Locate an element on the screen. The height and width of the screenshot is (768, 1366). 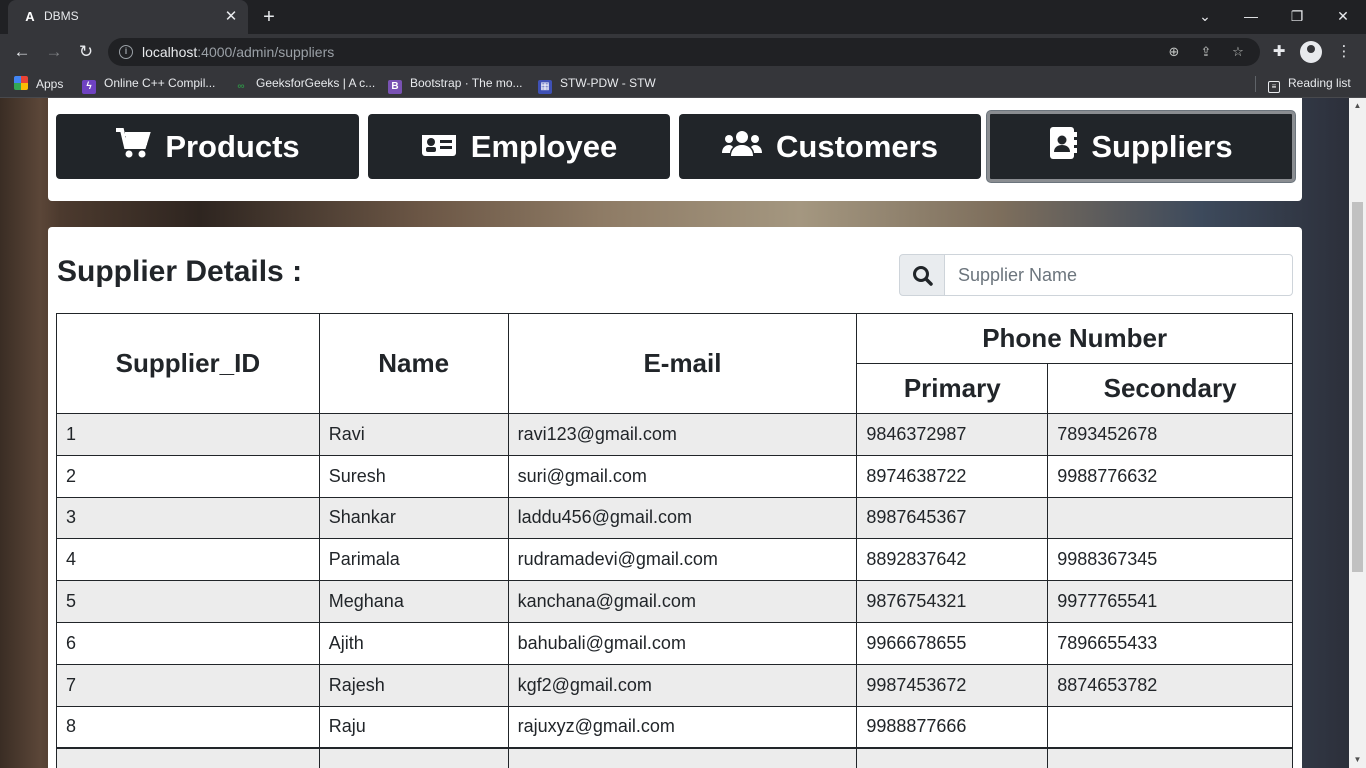
cell-name: Parimala is located at coordinates (413, 560).